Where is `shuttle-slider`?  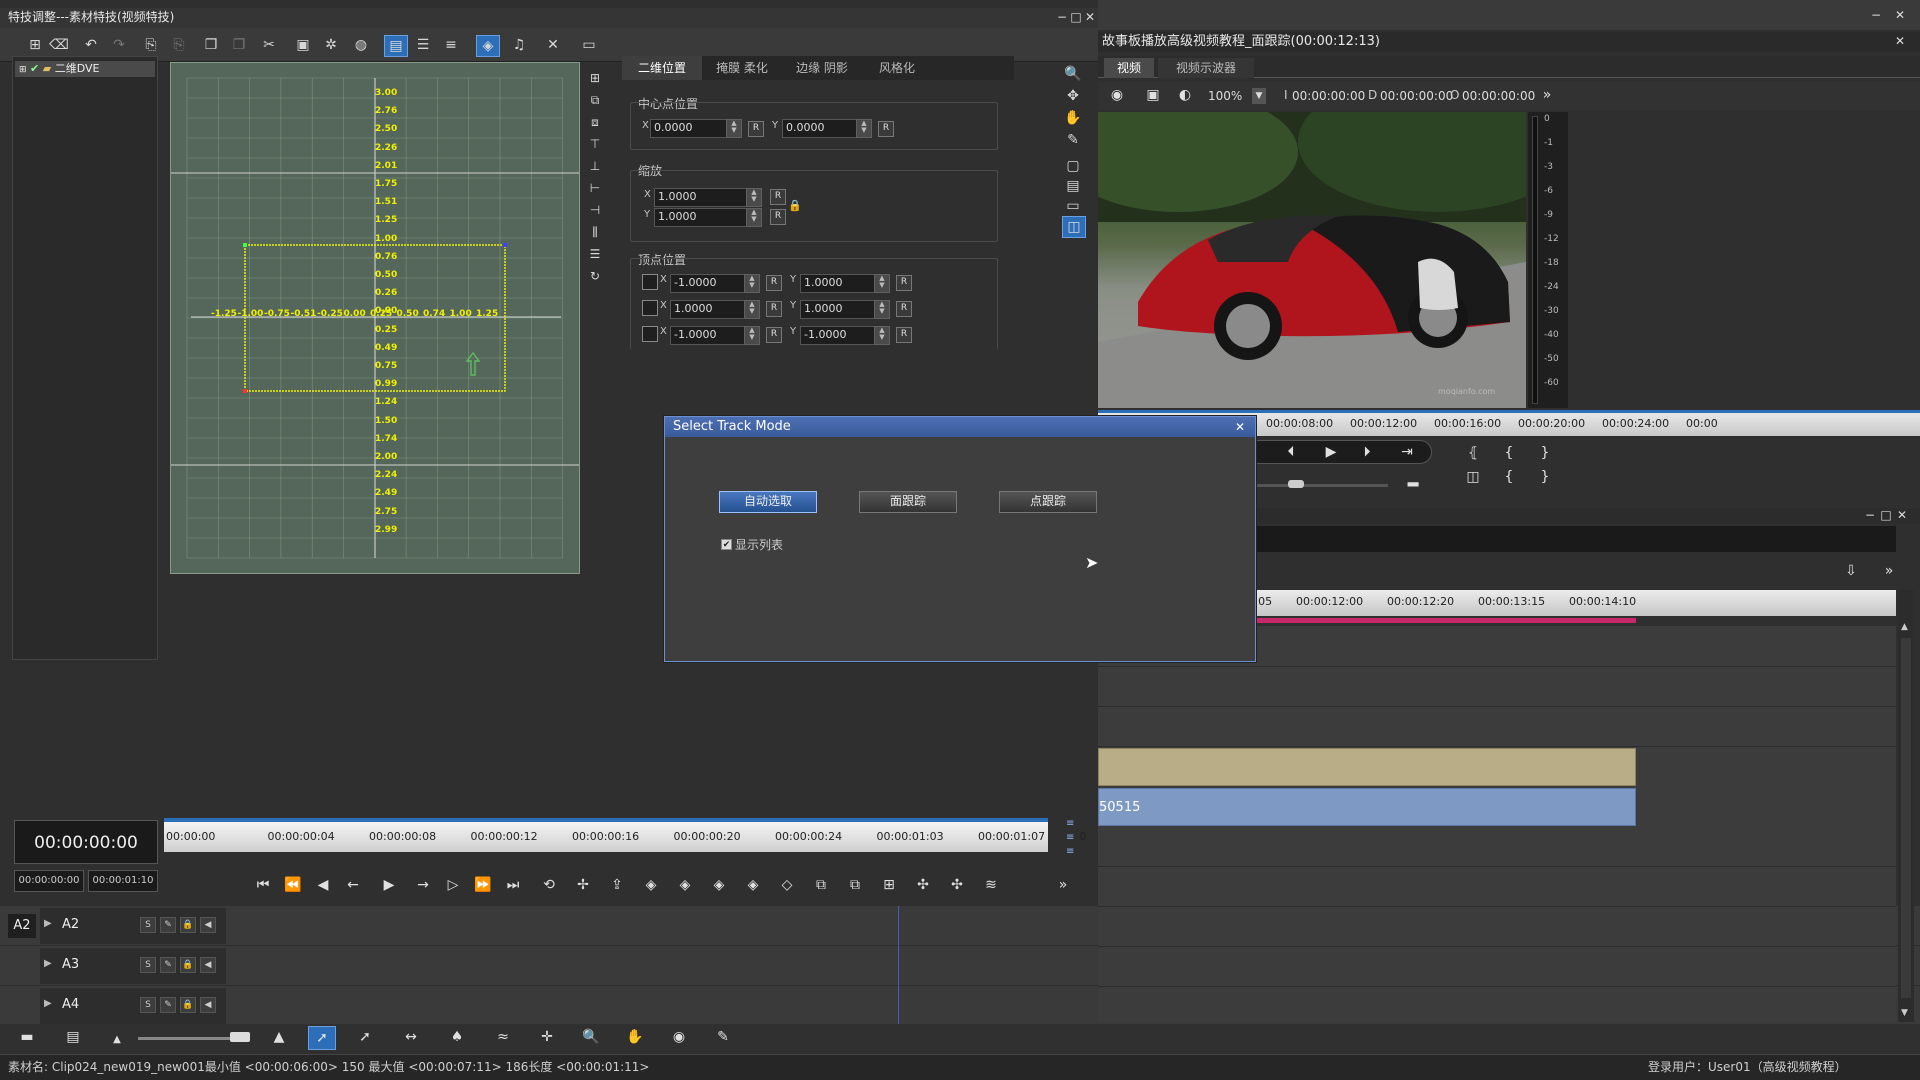
shuttle-slider is located at coordinates (1313, 485).